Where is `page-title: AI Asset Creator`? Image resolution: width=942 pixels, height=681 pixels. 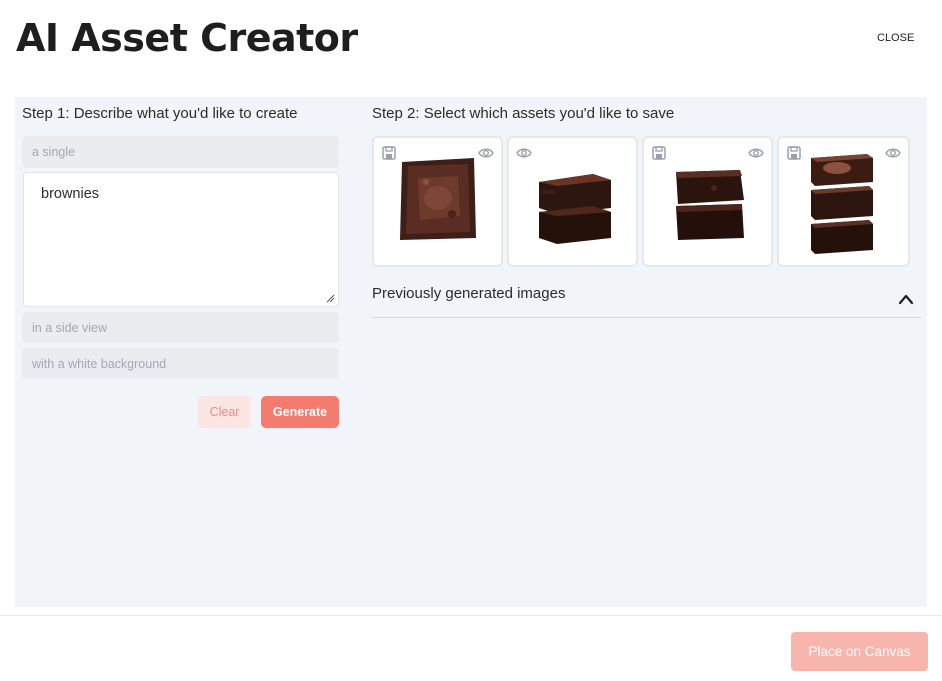
page-title: AI Asset Creator is located at coordinates (187, 38).